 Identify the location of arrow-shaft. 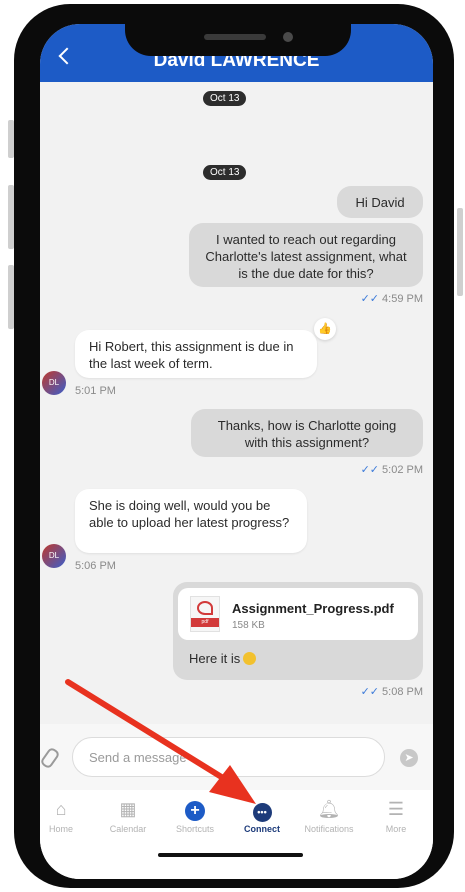
(152, 734).